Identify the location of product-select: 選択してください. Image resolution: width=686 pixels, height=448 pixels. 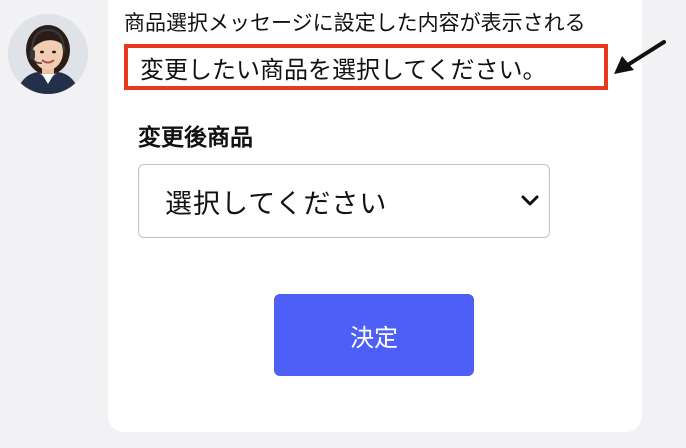
(344, 201).